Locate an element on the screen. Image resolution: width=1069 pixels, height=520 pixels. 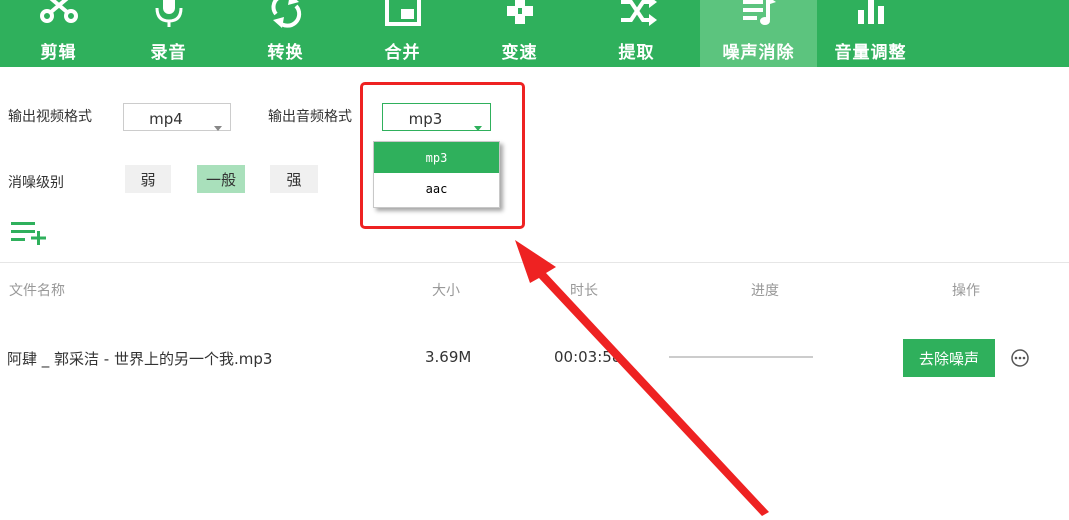
file-size-cell: 3.69M is located at coordinates (448, 357).